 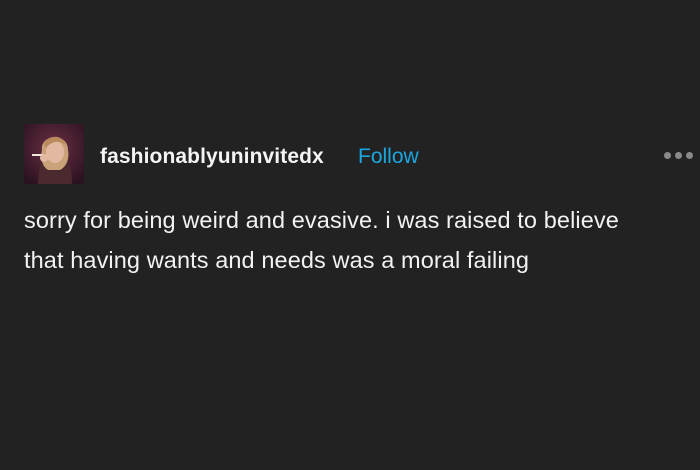 What do you see at coordinates (388, 157) in the screenshot?
I see `follow-button: Follow` at bounding box center [388, 157].